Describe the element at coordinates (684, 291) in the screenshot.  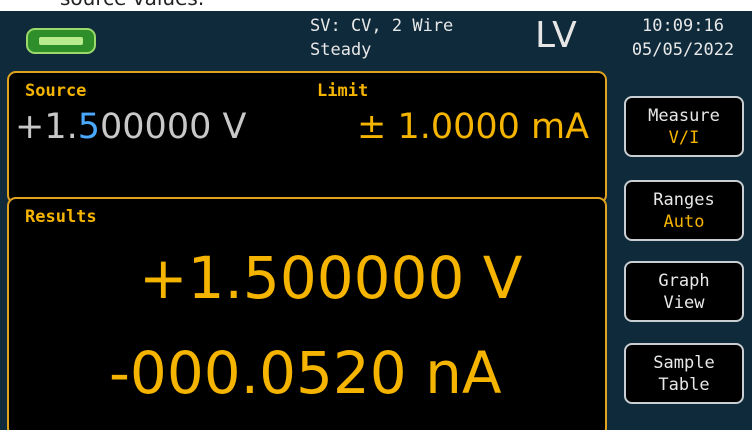
I see `graph-view-softkey: Graph View` at that location.